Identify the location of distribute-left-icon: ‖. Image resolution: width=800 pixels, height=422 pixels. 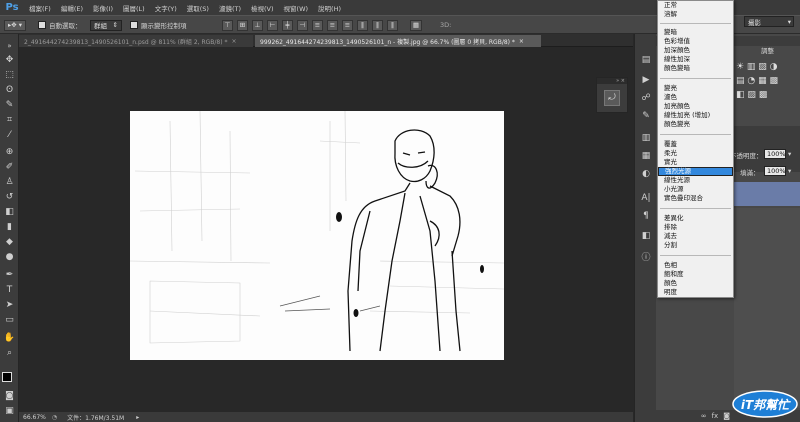
(362, 25).